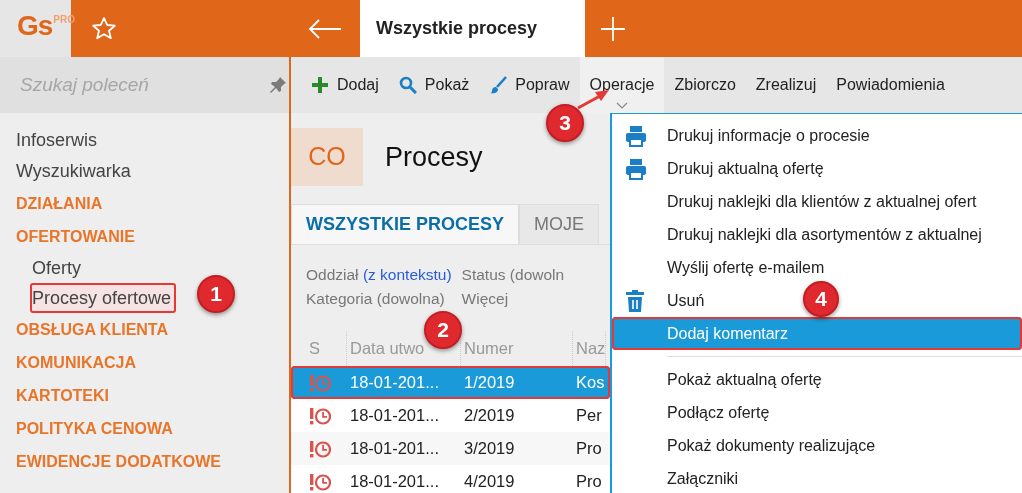 The height and width of the screenshot is (493, 1022). Describe the element at coordinates (35, 26) in the screenshot. I see `logo-text: Gs` at that location.